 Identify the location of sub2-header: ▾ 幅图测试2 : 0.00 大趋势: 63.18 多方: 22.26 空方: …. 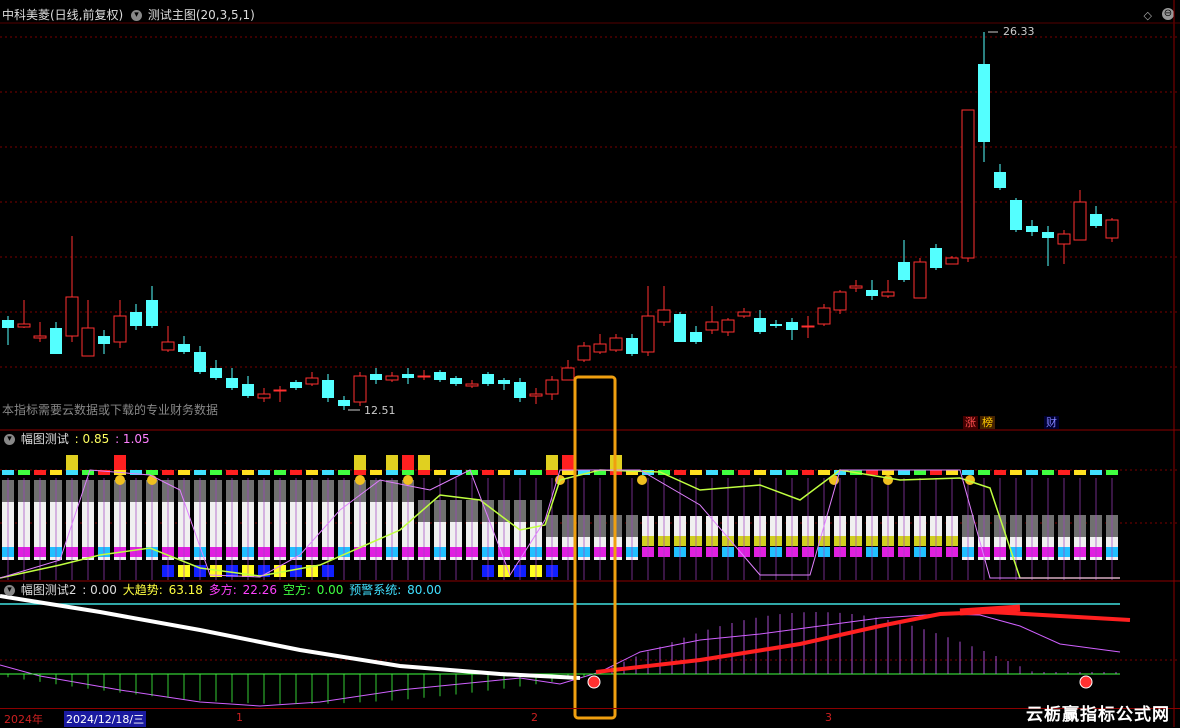
(222, 590).